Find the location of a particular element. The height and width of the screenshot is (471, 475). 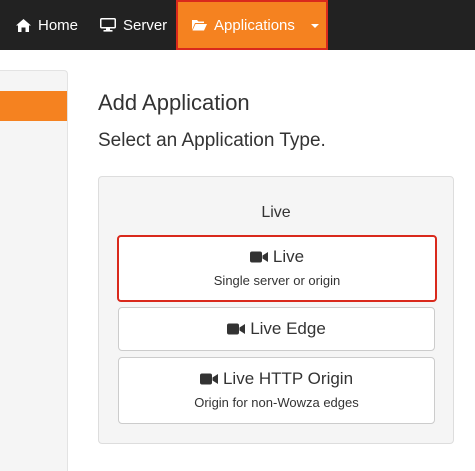

nav-applications-label: Applications is located at coordinates (254, 25).